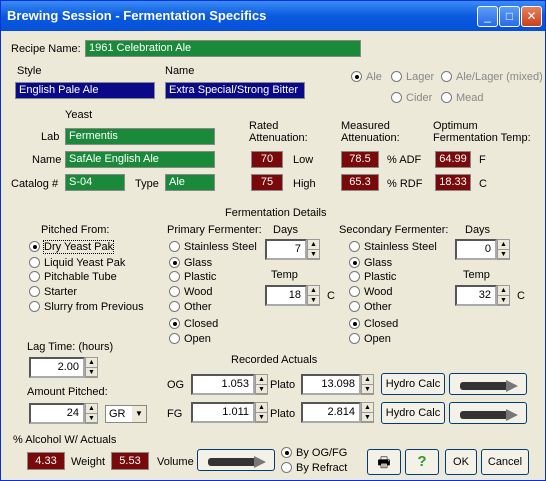 The image size is (546, 481). Describe the element at coordinates (70, 347) in the screenshot. I see `lag-time-label: Lag Time: (hours)` at that location.